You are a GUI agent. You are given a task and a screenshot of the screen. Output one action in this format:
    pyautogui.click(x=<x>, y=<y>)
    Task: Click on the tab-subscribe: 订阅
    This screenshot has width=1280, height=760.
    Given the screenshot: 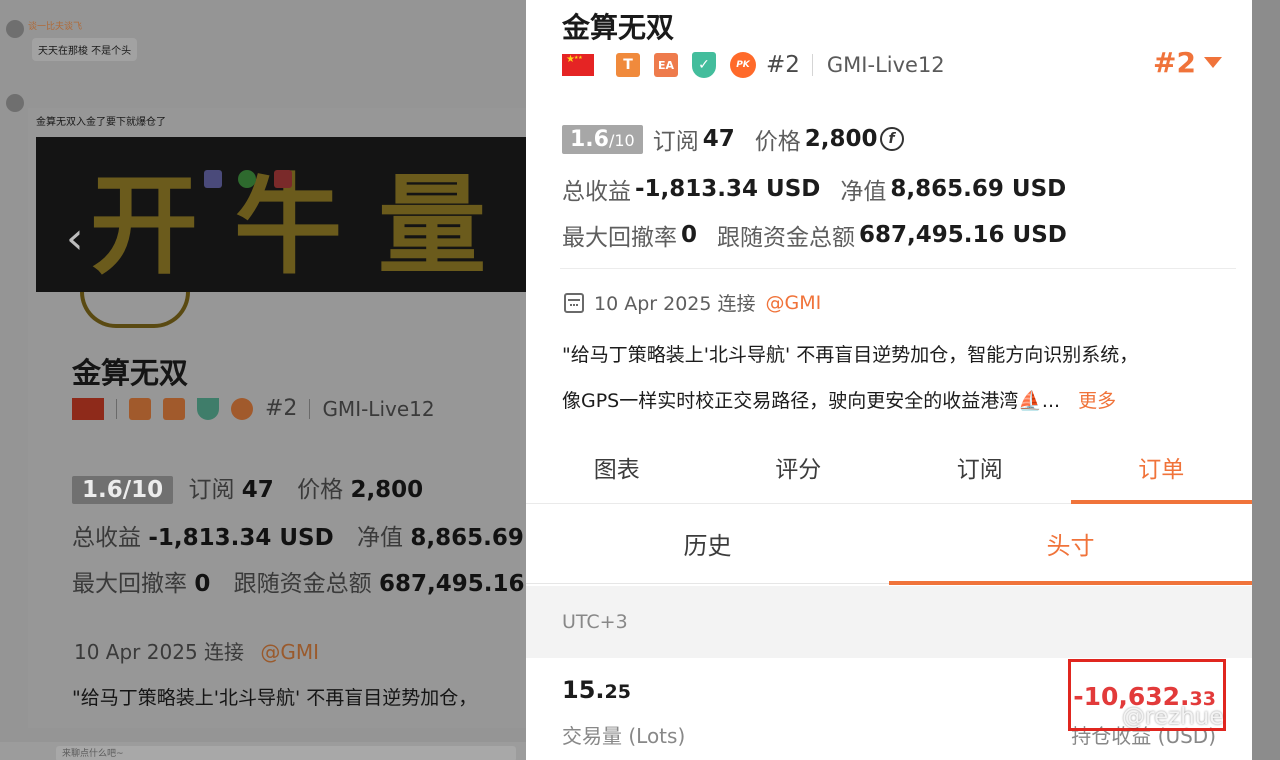 What is the action you would take?
    pyautogui.click(x=980, y=471)
    